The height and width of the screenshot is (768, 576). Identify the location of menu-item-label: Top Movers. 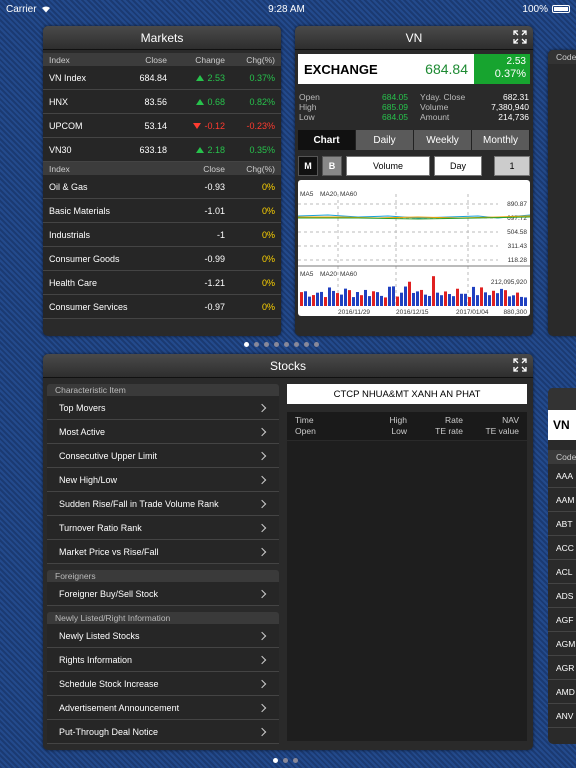
(82, 407).